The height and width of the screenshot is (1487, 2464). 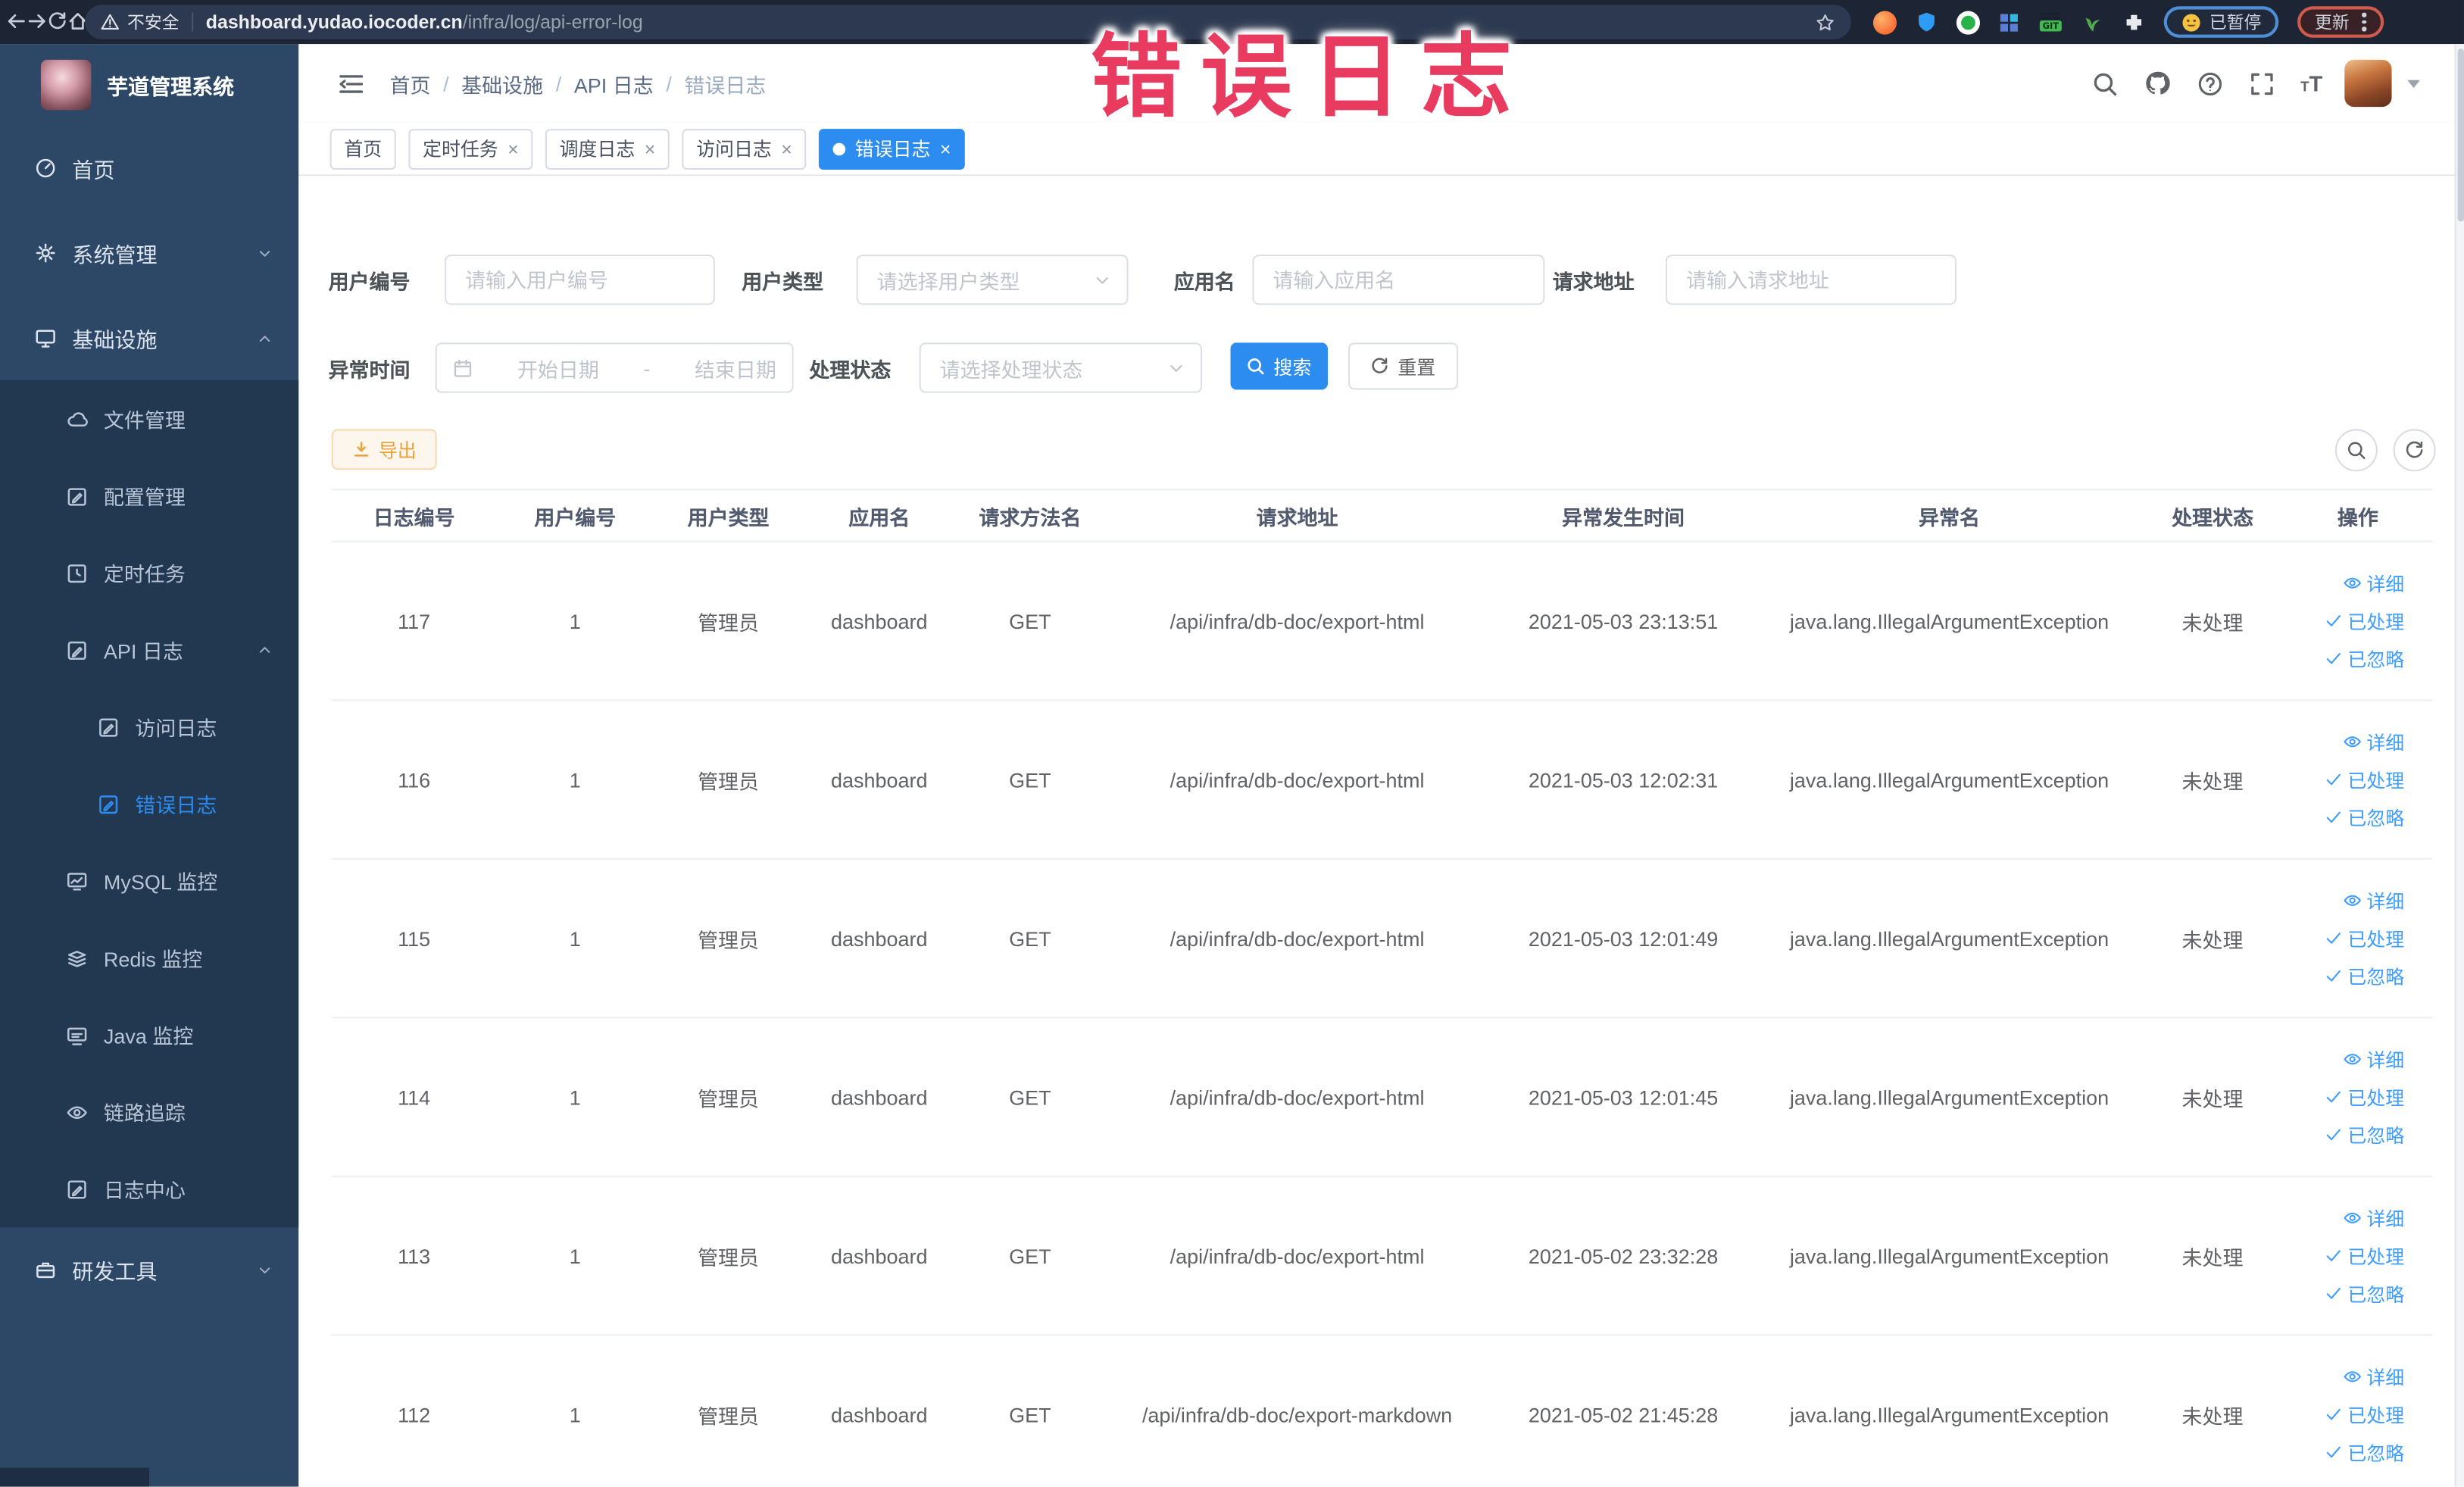 I want to click on user-menu, so click(x=2382, y=83).